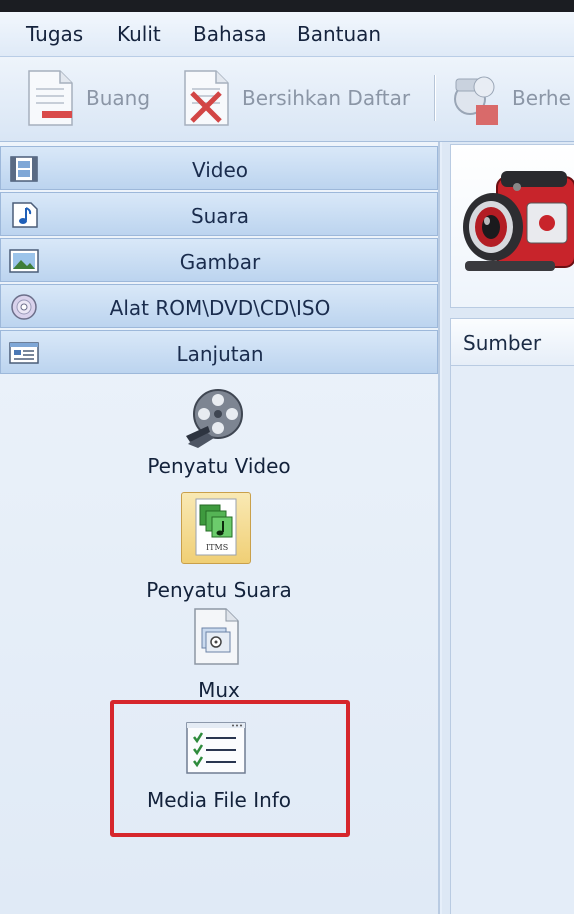  Describe the element at coordinates (510, 98) in the screenshot. I see `stop-button: Berhe` at that location.